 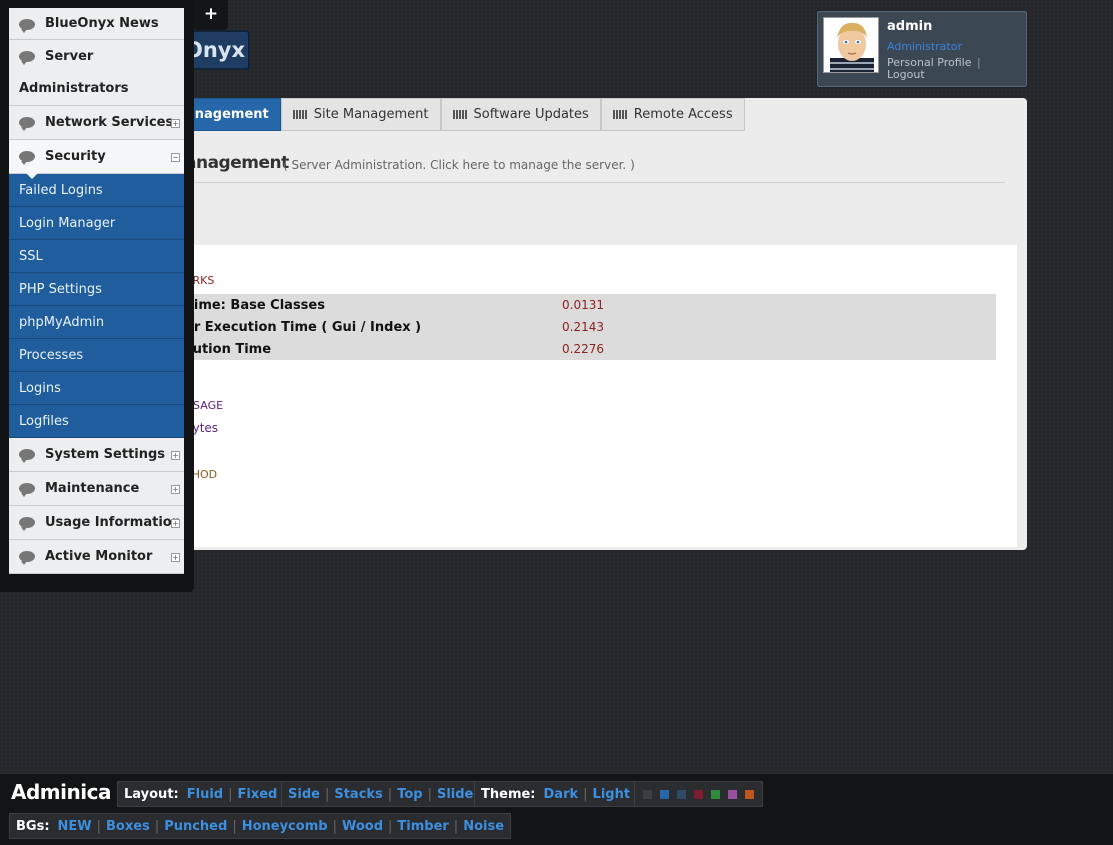 What do you see at coordinates (113, 522) in the screenshot?
I see `sidebar-item-label: Usage Information` at bounding box center [113, 522].